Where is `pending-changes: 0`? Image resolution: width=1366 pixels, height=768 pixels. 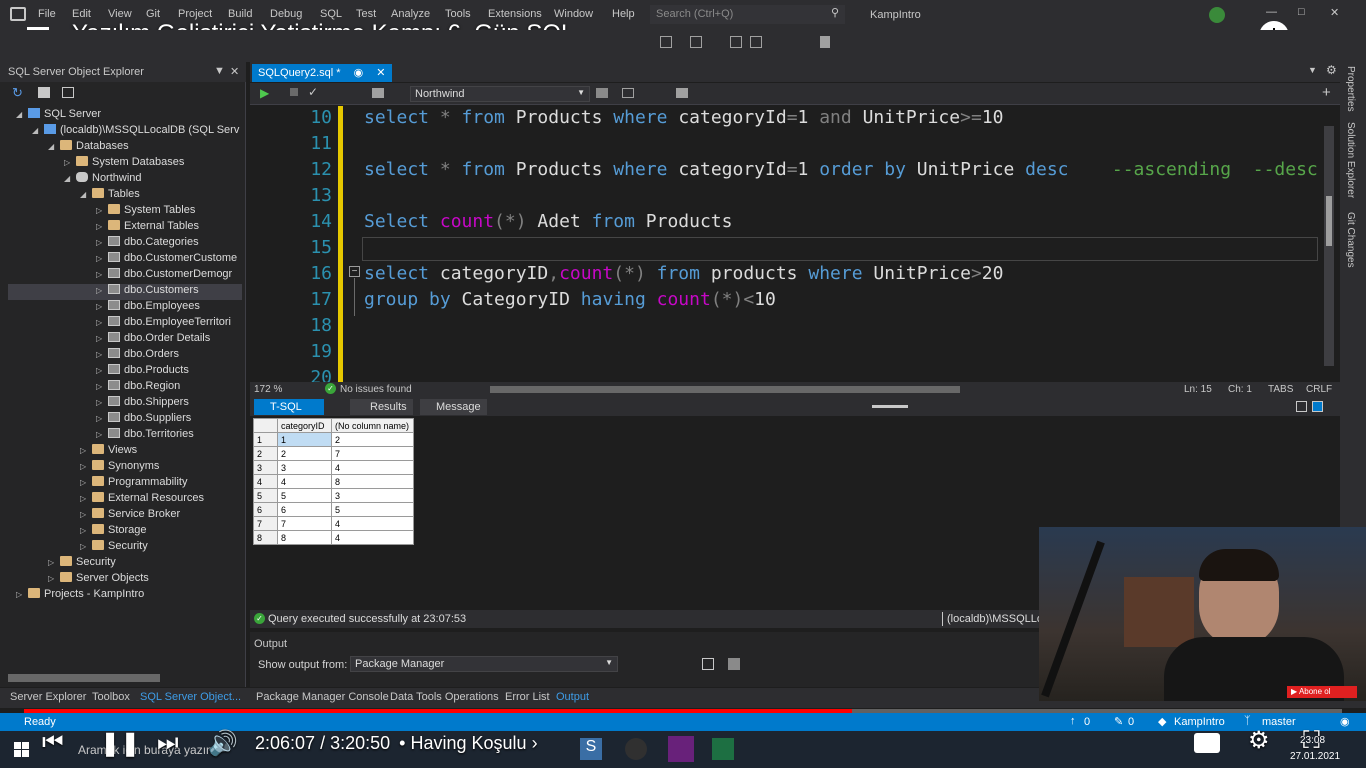 pending-changes: 0 is located at coordinates (1131, 722).